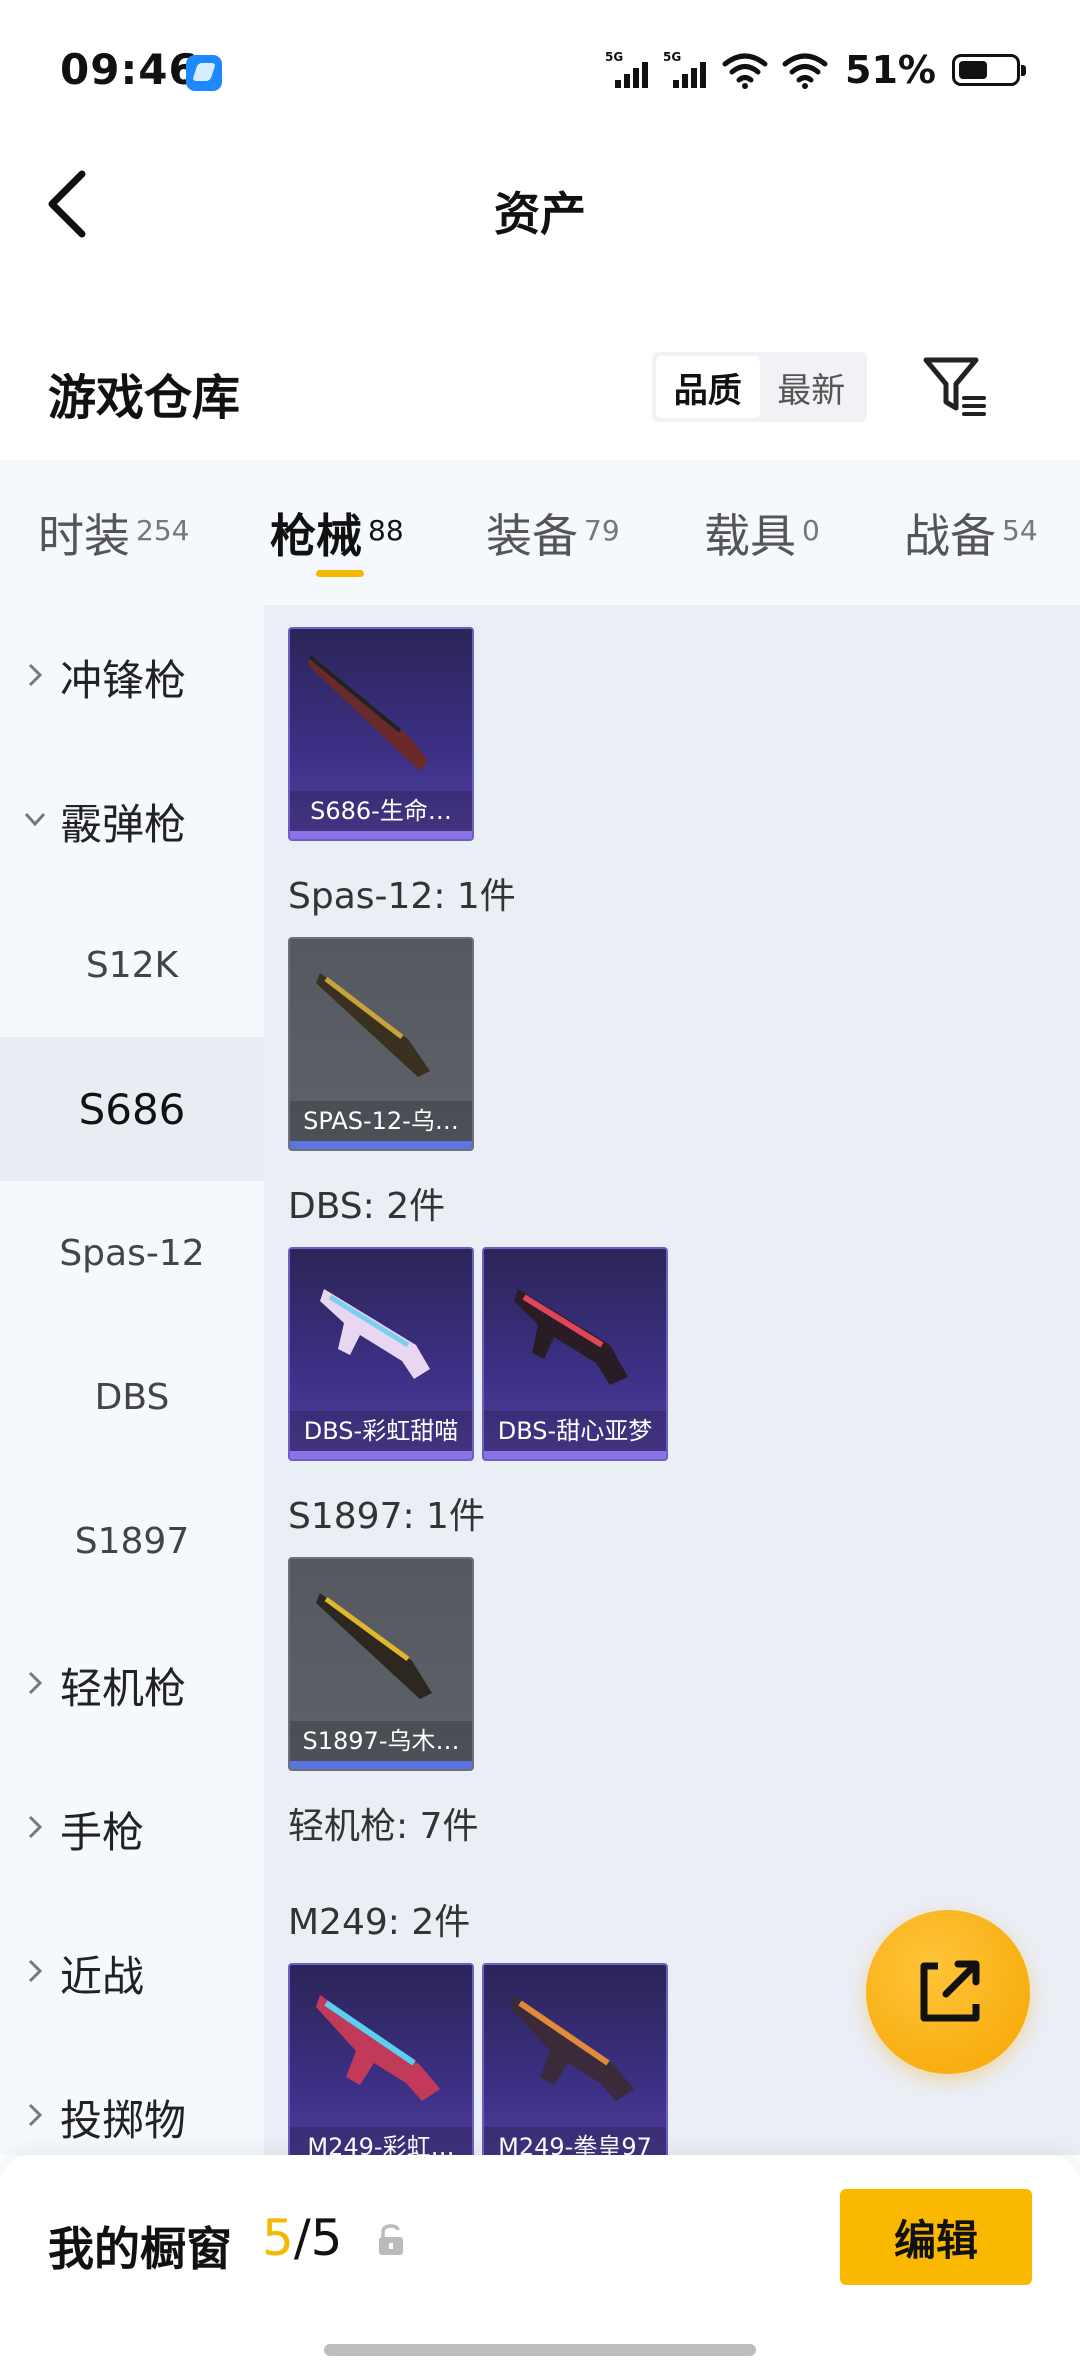  I want to click on status-bar: 09:46 5G 5G 51%, so click(540, 70).